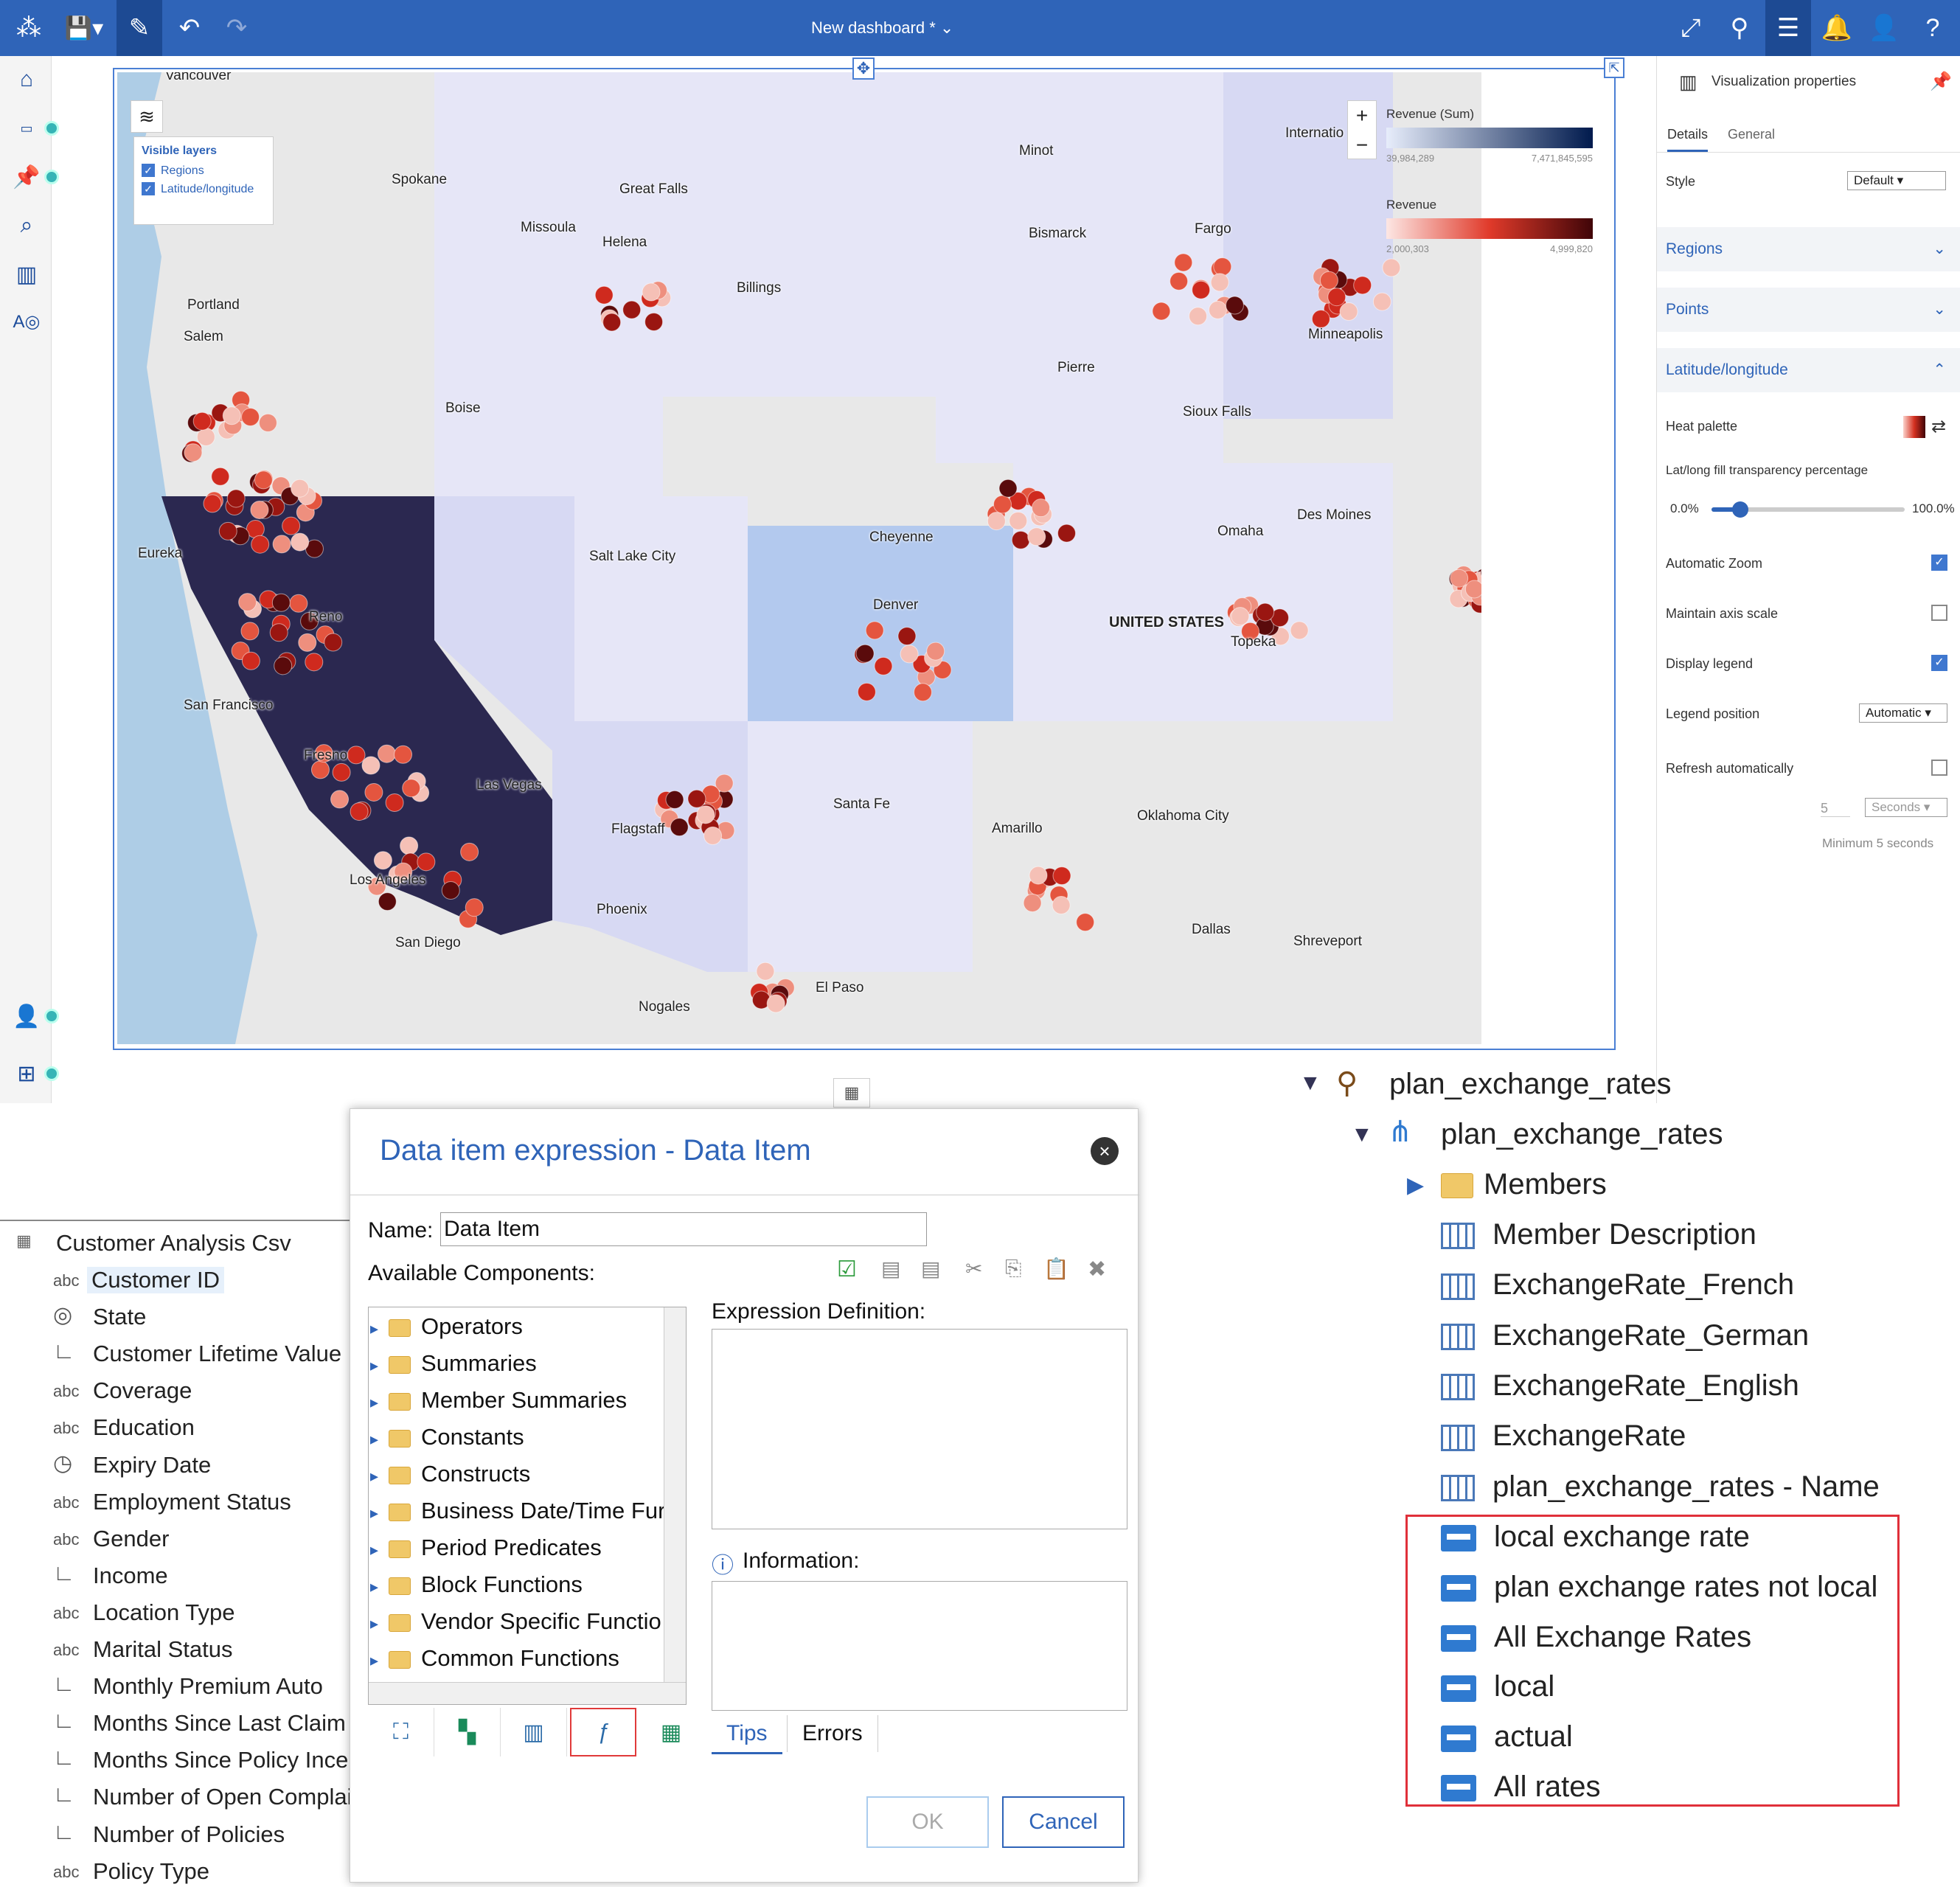 Image resolution: width=1960 pixels, height=1887 pixels. Describe the element at coordinates (517, 1511) in the screenshot. I see `component-item: ▸ Business Date/Time Fur` at that location.